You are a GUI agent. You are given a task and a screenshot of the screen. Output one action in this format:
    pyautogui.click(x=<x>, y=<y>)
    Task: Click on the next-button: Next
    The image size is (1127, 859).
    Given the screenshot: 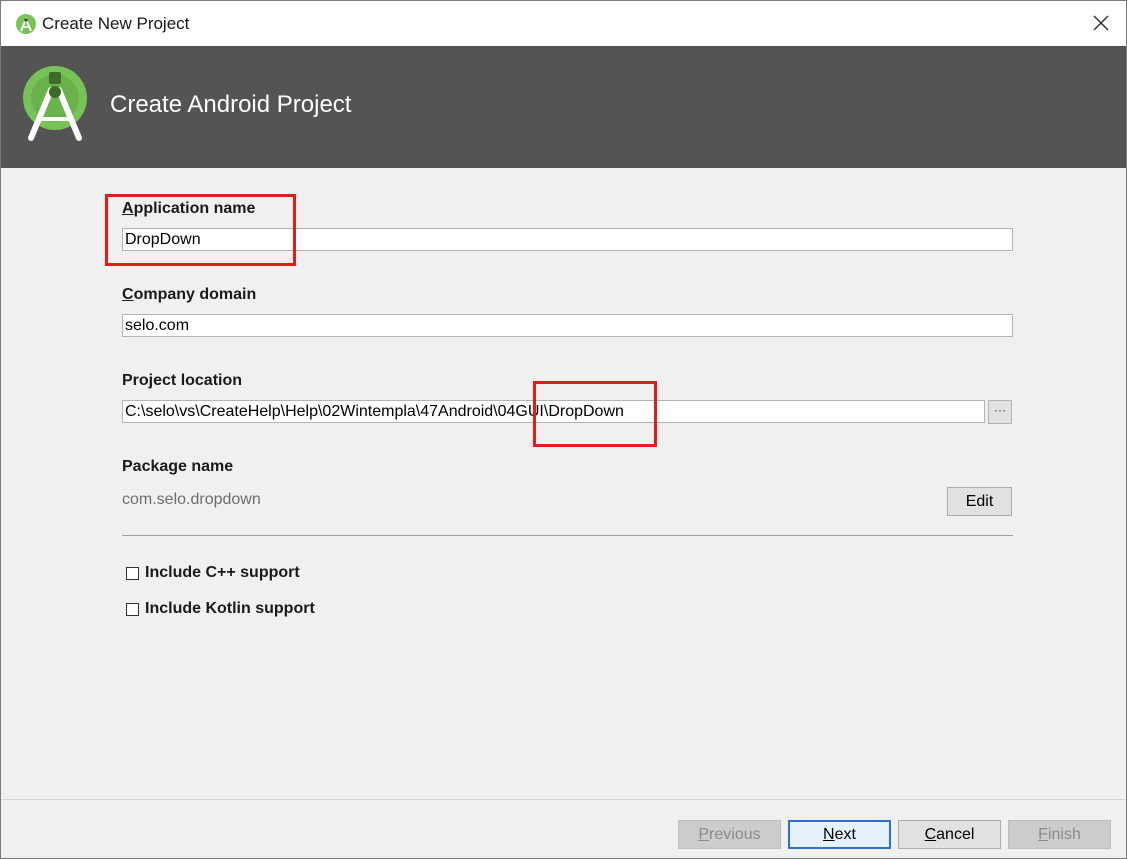 What is the action you would take?
    pyautogui.click(x=839, y=834)
    